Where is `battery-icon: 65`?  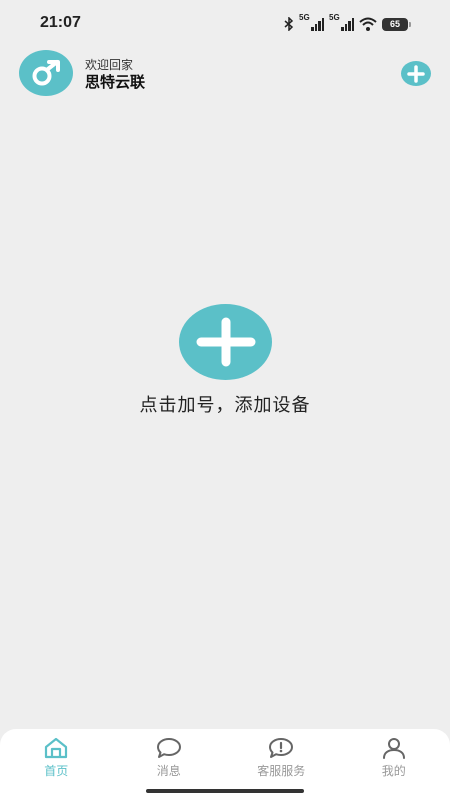 battery-icon: 65 is located at coordinates (396, 24).